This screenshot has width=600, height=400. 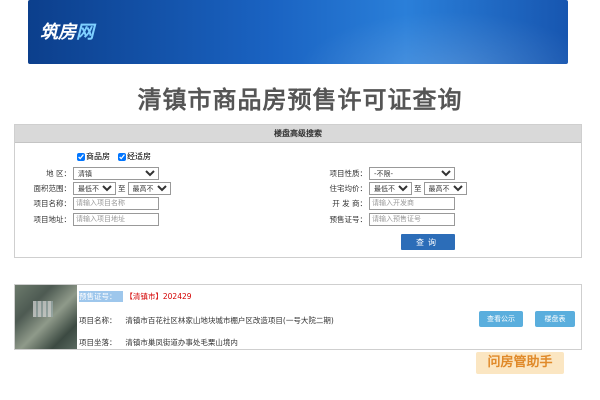 What do you see at coordinates (149, 188) in the screenshot?
I see `area-max-select: 最高不限` at bounding box center [149, 188].